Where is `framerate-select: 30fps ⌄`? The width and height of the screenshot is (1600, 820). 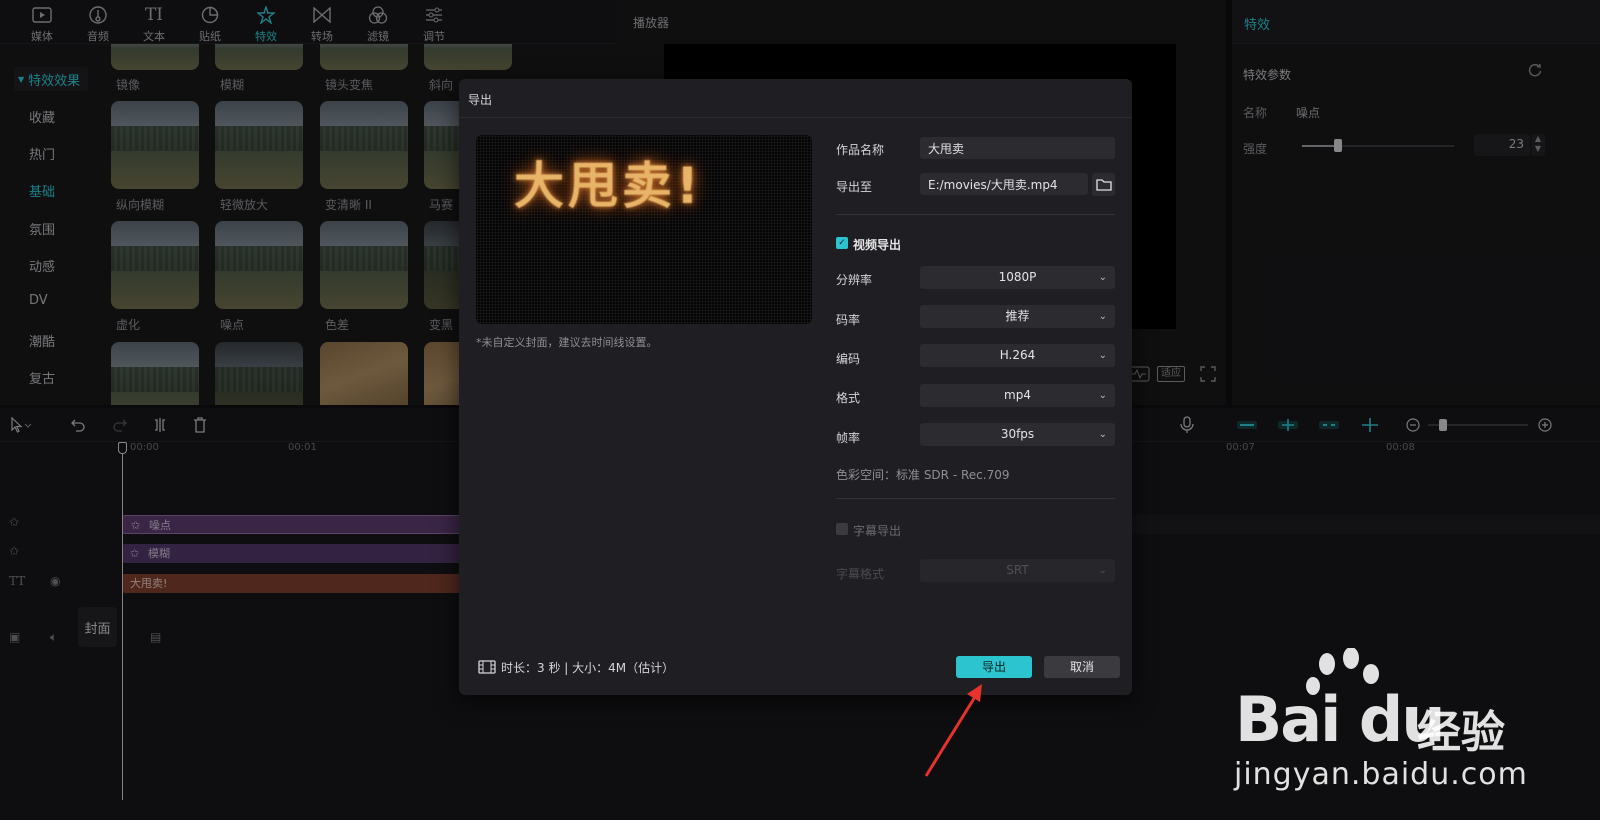
framerate-select: 30fps ⌄ is located at coordinates (1017, 434).